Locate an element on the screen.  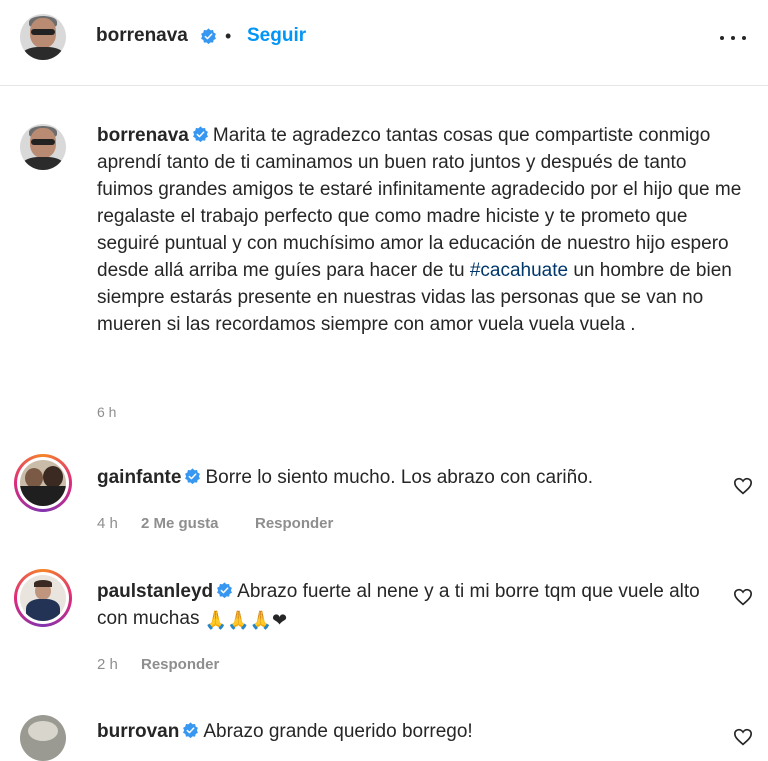
comment-3: burrovan Abrazo grande querido borrego! is located at coordinates (397, 731).